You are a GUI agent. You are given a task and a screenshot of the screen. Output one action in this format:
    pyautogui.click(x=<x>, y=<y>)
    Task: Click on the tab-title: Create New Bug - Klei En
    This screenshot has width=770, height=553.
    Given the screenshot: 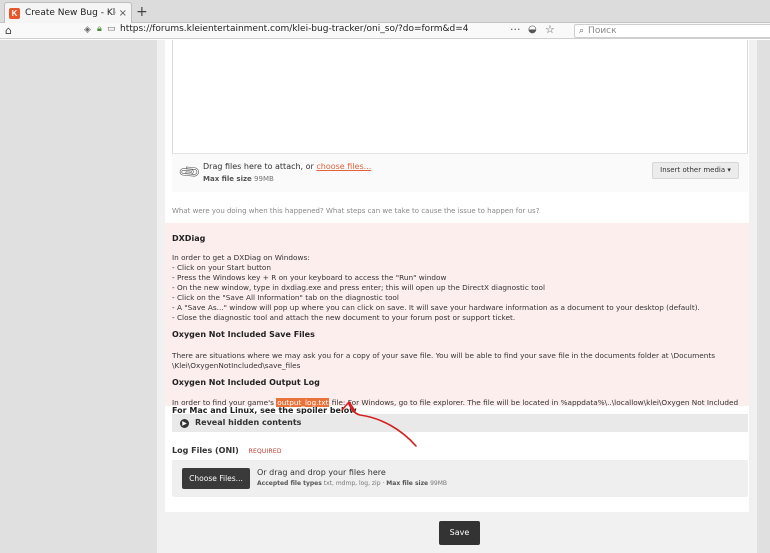 What is the action you would take?
    pyautogui.click(x=70, y=13)
    